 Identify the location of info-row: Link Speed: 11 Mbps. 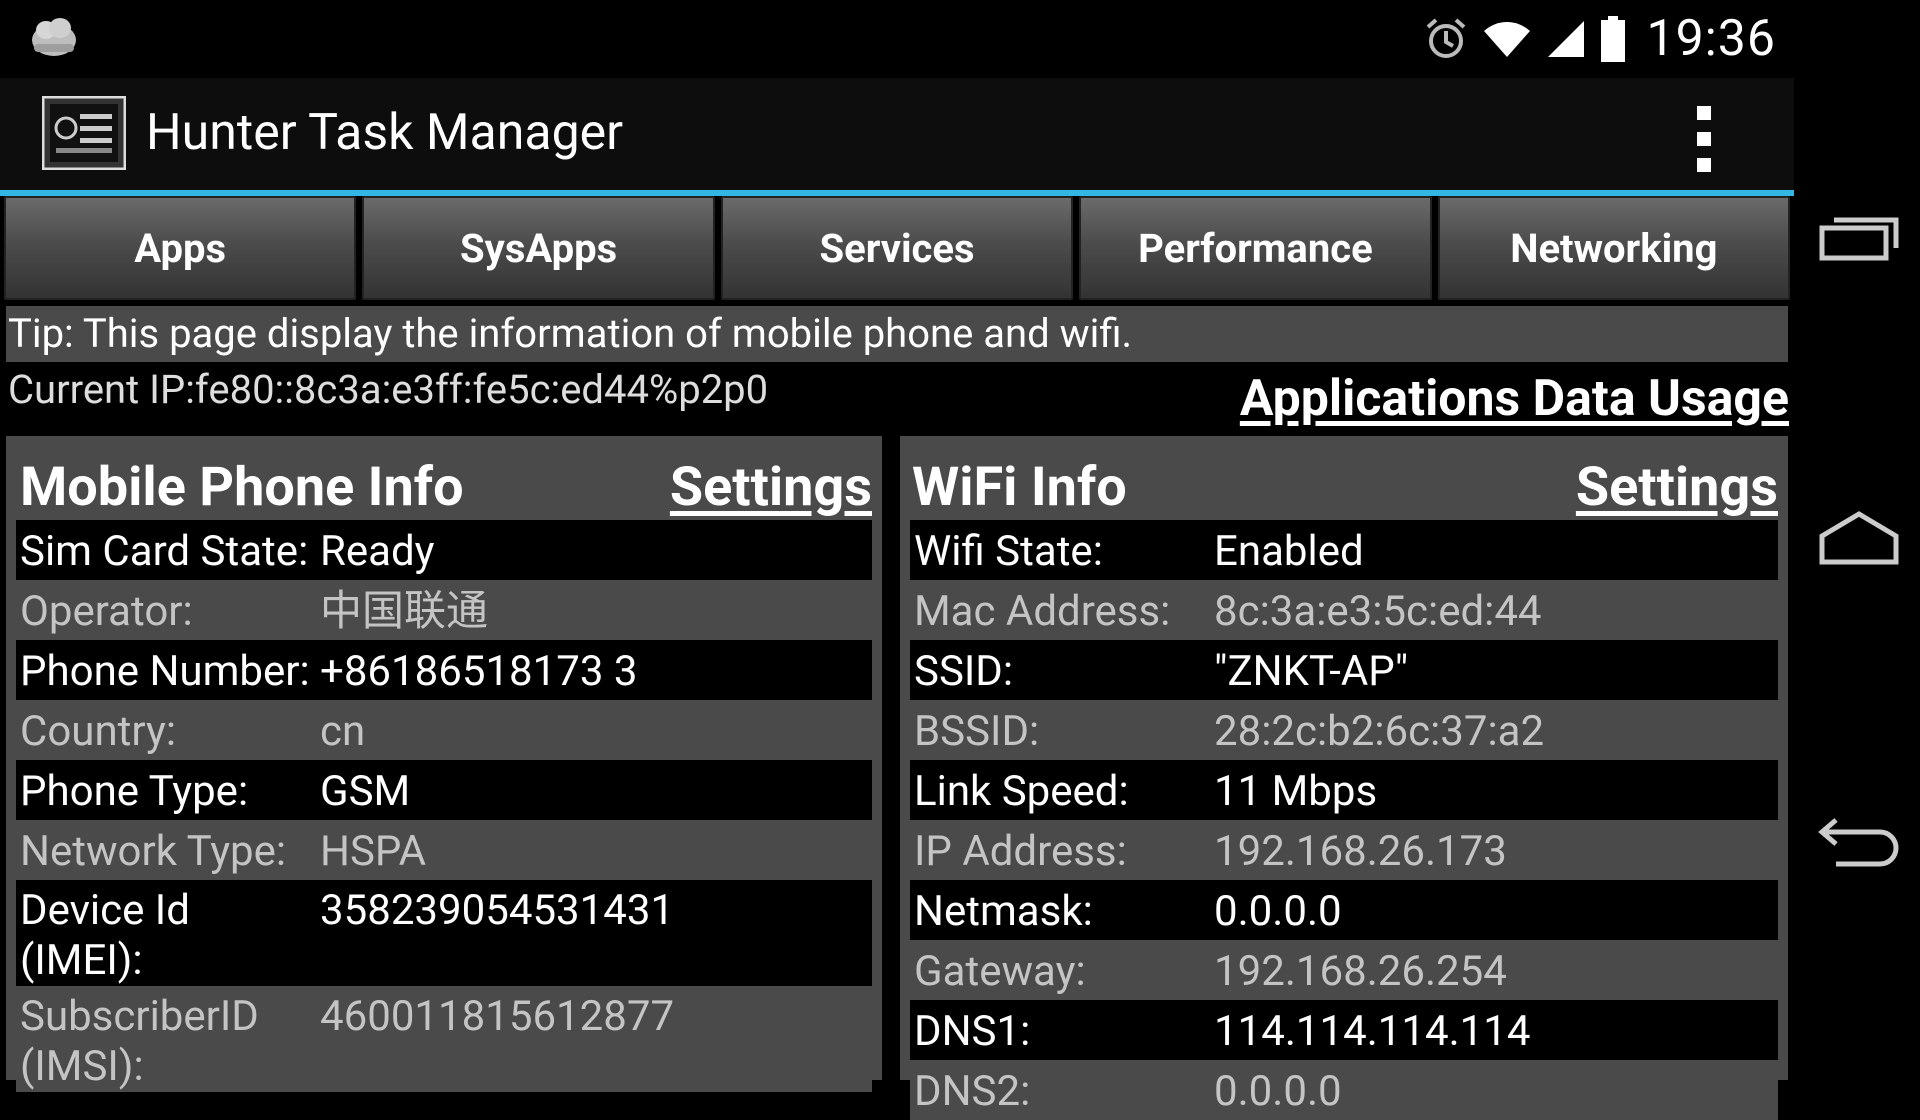
(1344, 790).